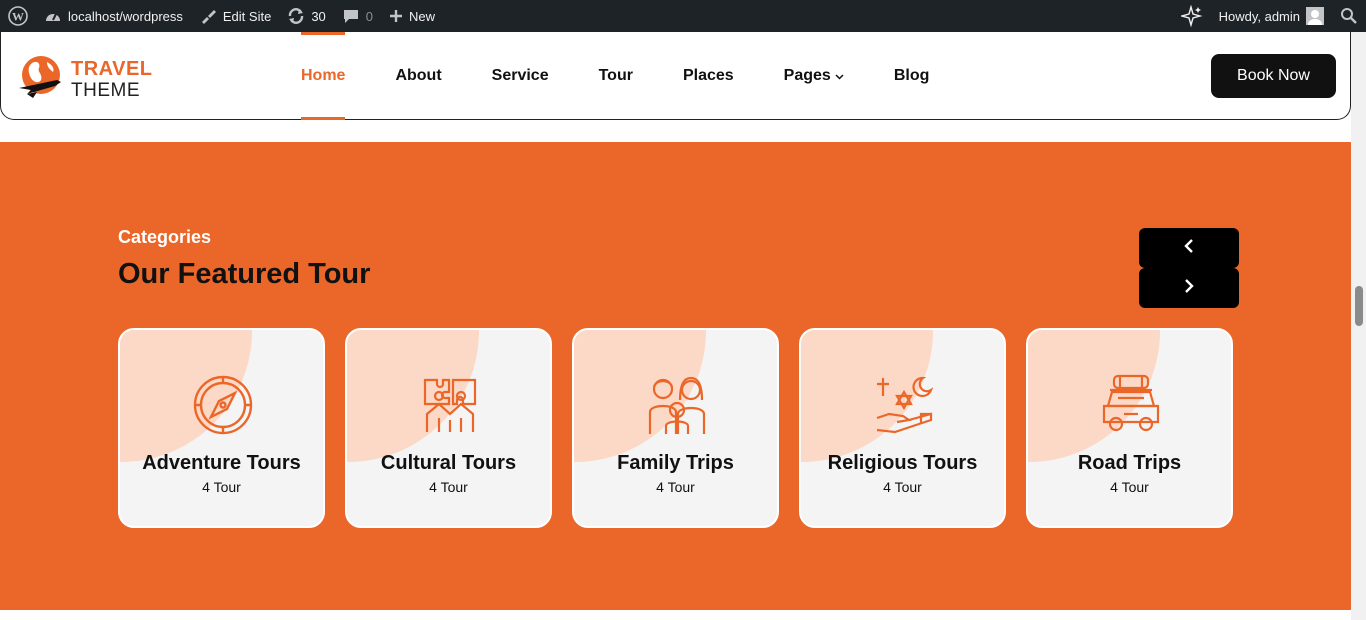 The image size is (1366, 620). I want to click on howdy-label: Howdy, admin, so click(1259, 16).